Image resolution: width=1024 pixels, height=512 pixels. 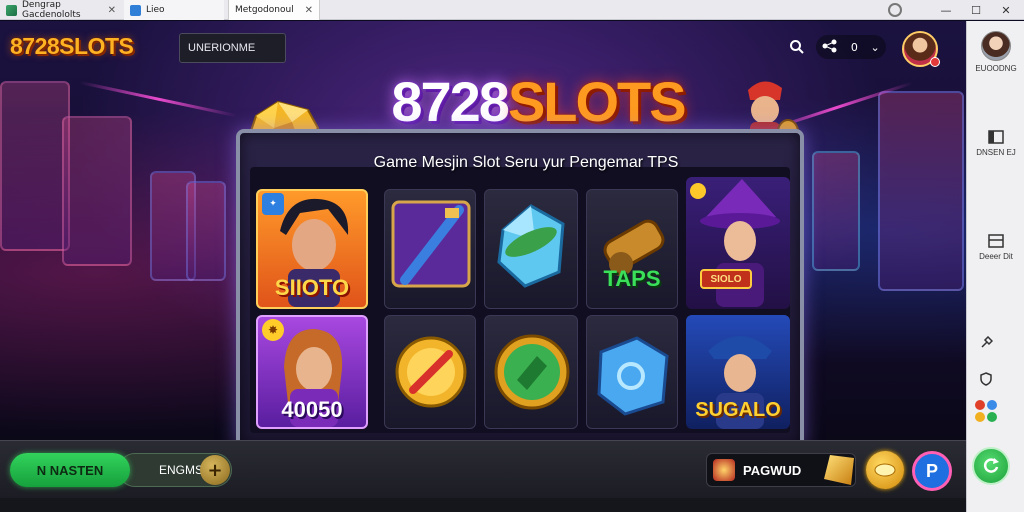 I want to click on bet-label: ENGMS, so click(x=181, y=470).